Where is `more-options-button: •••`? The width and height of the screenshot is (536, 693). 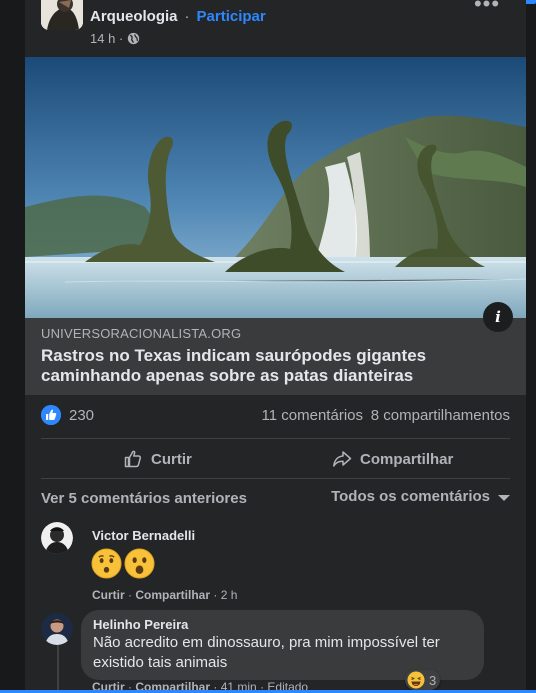
more-options-button: ••• is located at coordinates (487, 9).